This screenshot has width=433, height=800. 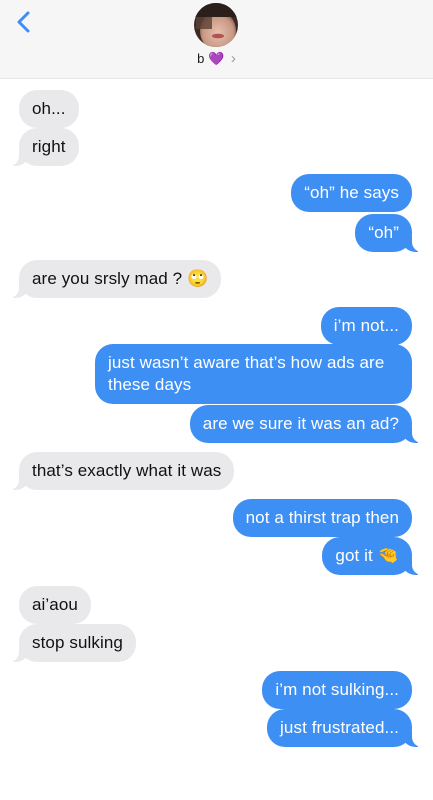 What do you see at coordinates (388, 556) in the screenshot?
I see `pinching-hand-emoji-icon: 🤏` at bounding box center [388, 556].